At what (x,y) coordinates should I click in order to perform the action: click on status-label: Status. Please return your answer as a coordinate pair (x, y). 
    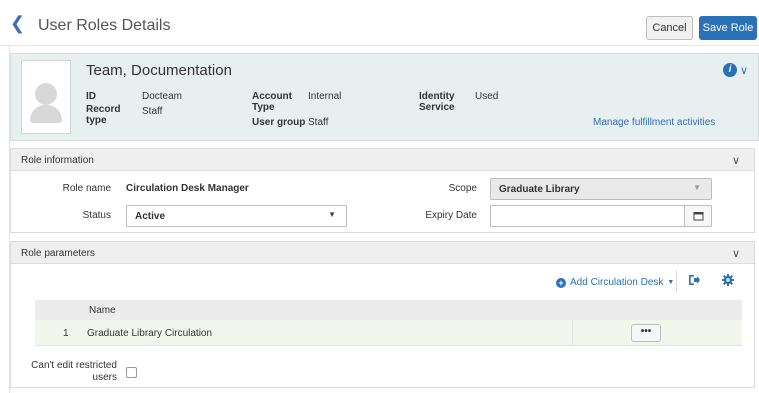
    Looking at the image, I should click on (96, 215).